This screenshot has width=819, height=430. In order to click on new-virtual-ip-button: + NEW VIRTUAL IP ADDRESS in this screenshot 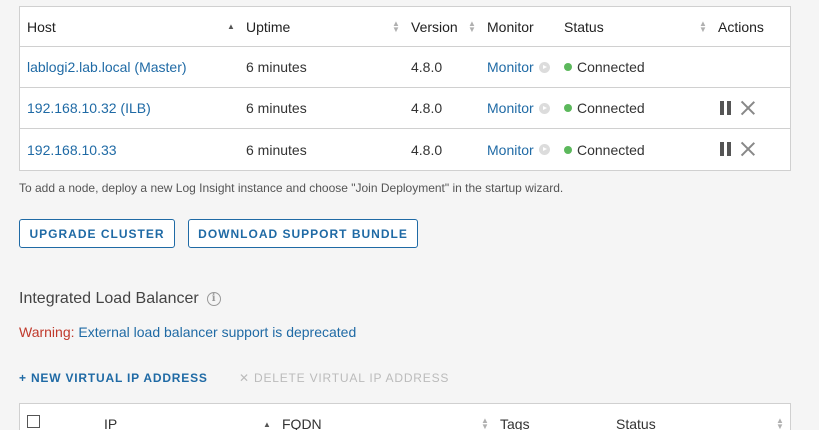, I will do `click(113, 378)`.